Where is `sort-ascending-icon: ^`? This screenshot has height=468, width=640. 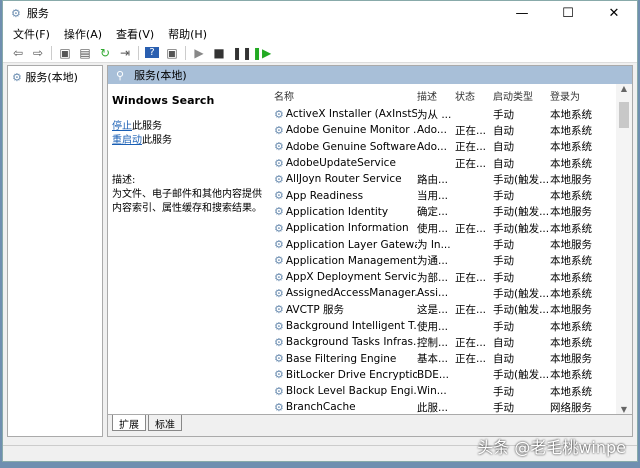
sort-ascending-icon: ^ is located at coordinates (344, 87).